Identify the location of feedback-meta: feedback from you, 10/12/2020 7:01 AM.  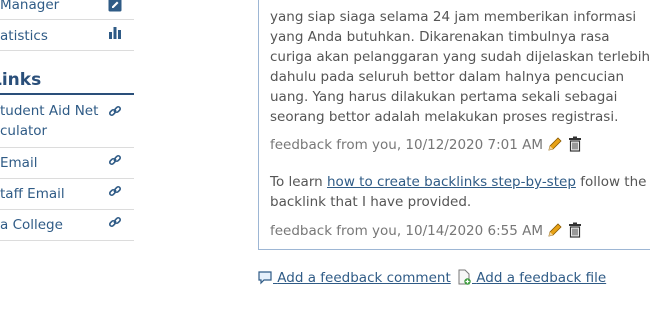
(460, 145).